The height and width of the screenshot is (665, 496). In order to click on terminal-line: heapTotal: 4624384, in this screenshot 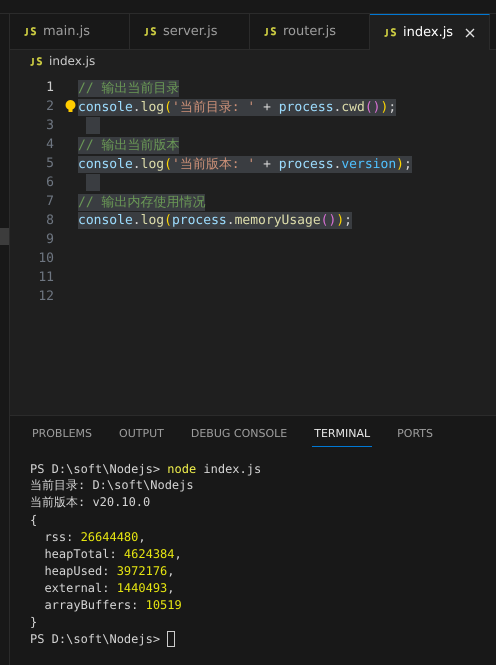, I will do `click(112, 553)`.